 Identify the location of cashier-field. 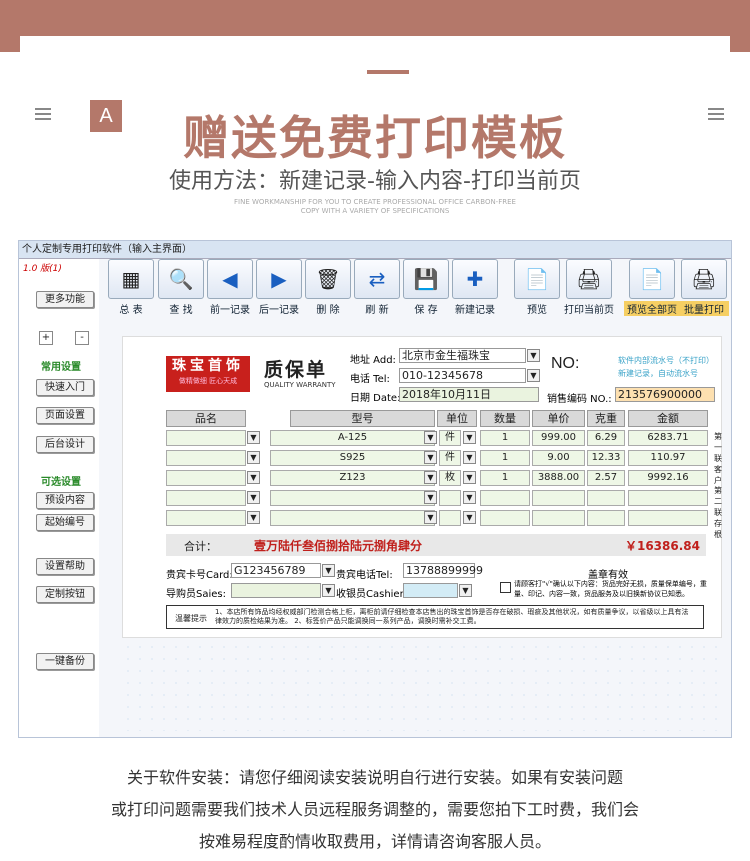
(430, 590).